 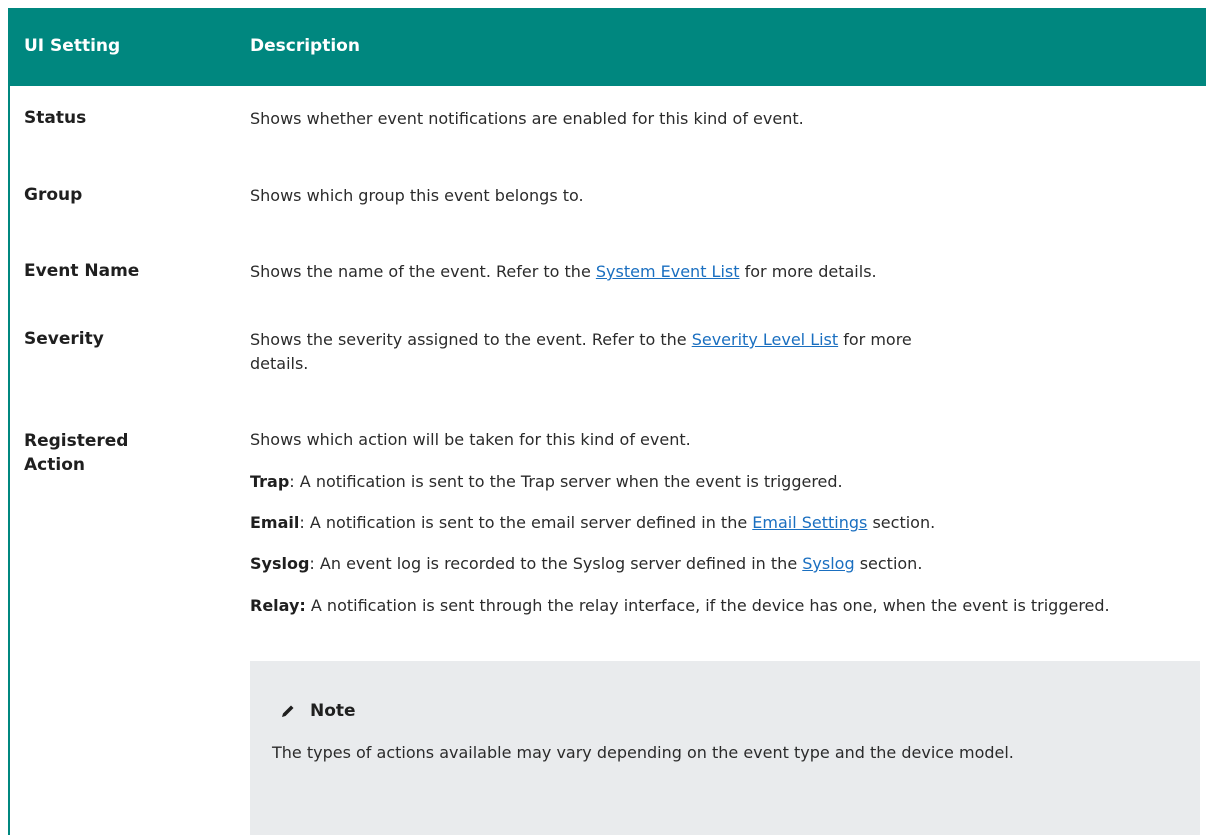 I want to click on row-desc-group: Shows which group this event belongs to., so click(x=417, y=195).